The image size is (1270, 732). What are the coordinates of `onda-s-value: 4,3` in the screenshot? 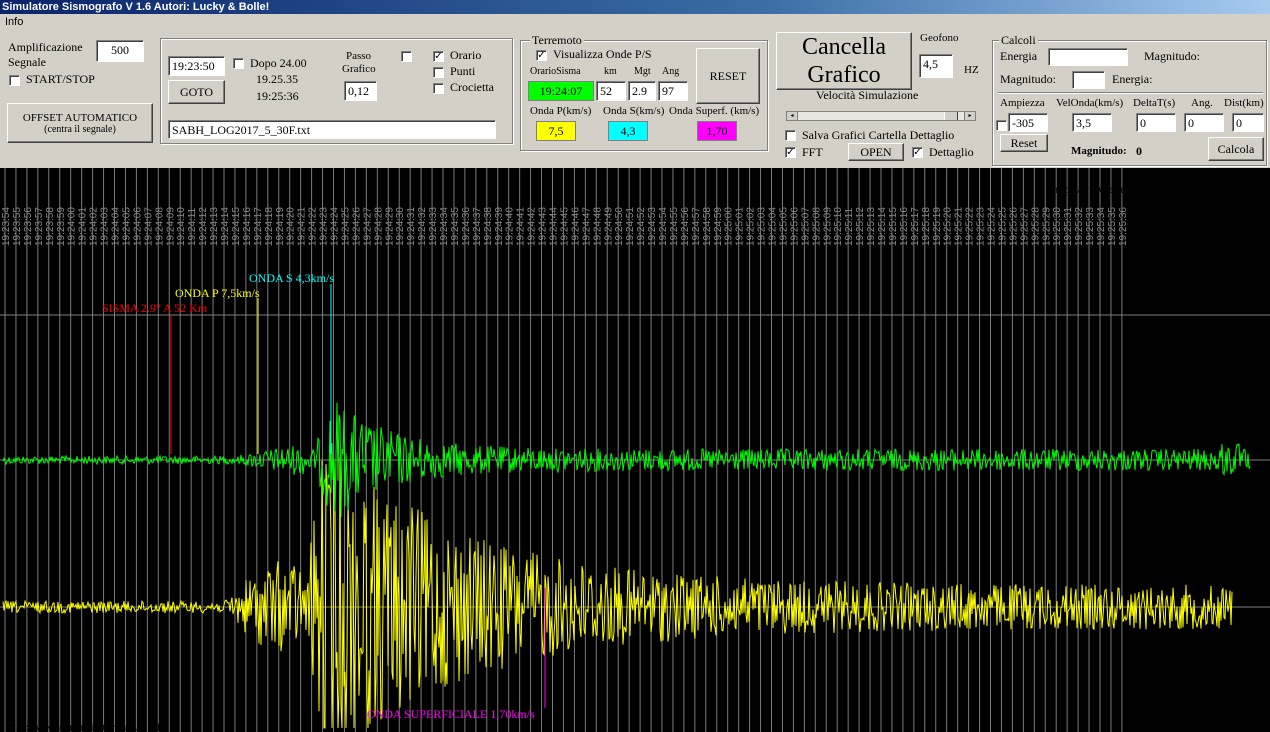 It's located at (628, 131).